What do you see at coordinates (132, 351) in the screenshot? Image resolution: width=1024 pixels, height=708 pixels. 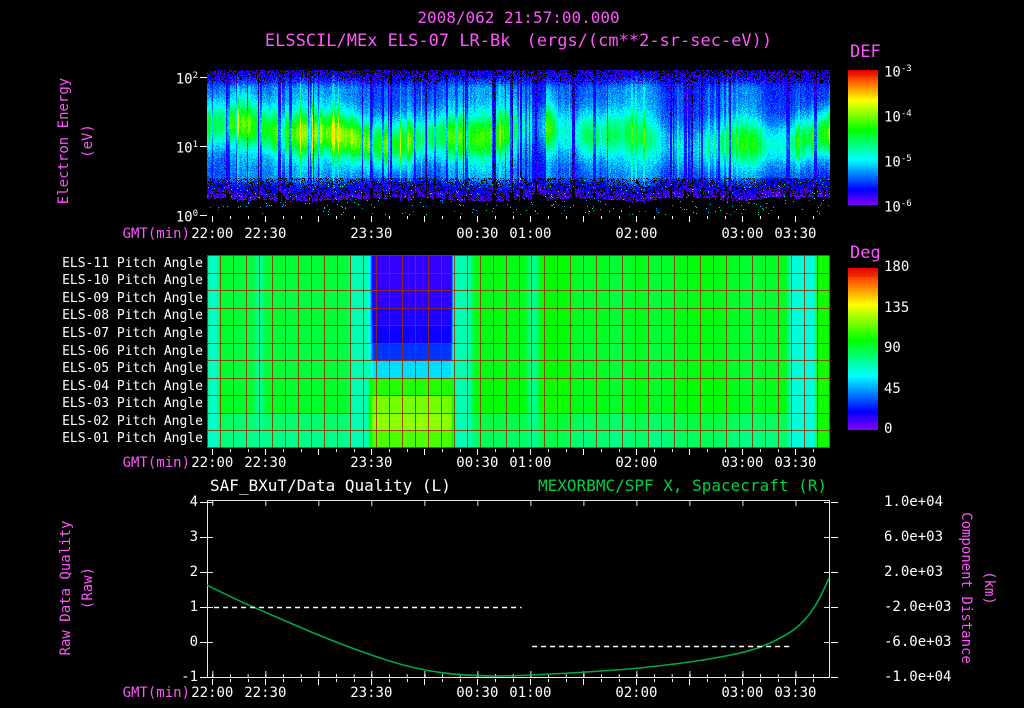 I see `pitch-row-label: ELS-06 Pitch Angle` at bounding box center [132, 351].